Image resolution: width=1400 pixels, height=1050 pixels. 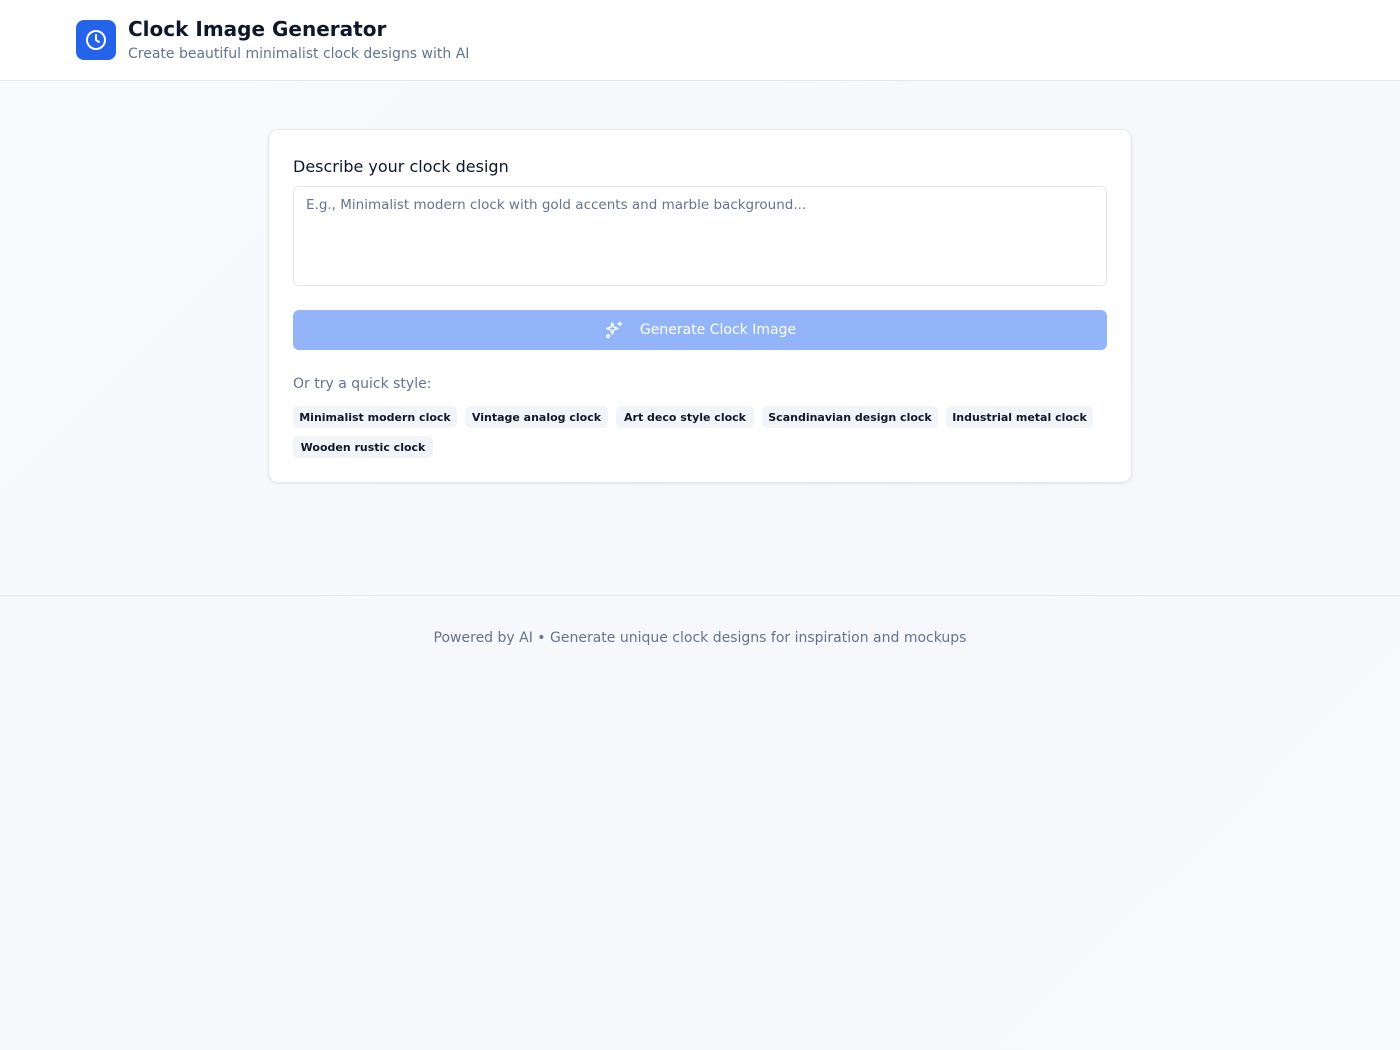 I want to click on quick-style-chip: Art deco style clock, so click(x=685, y=417).